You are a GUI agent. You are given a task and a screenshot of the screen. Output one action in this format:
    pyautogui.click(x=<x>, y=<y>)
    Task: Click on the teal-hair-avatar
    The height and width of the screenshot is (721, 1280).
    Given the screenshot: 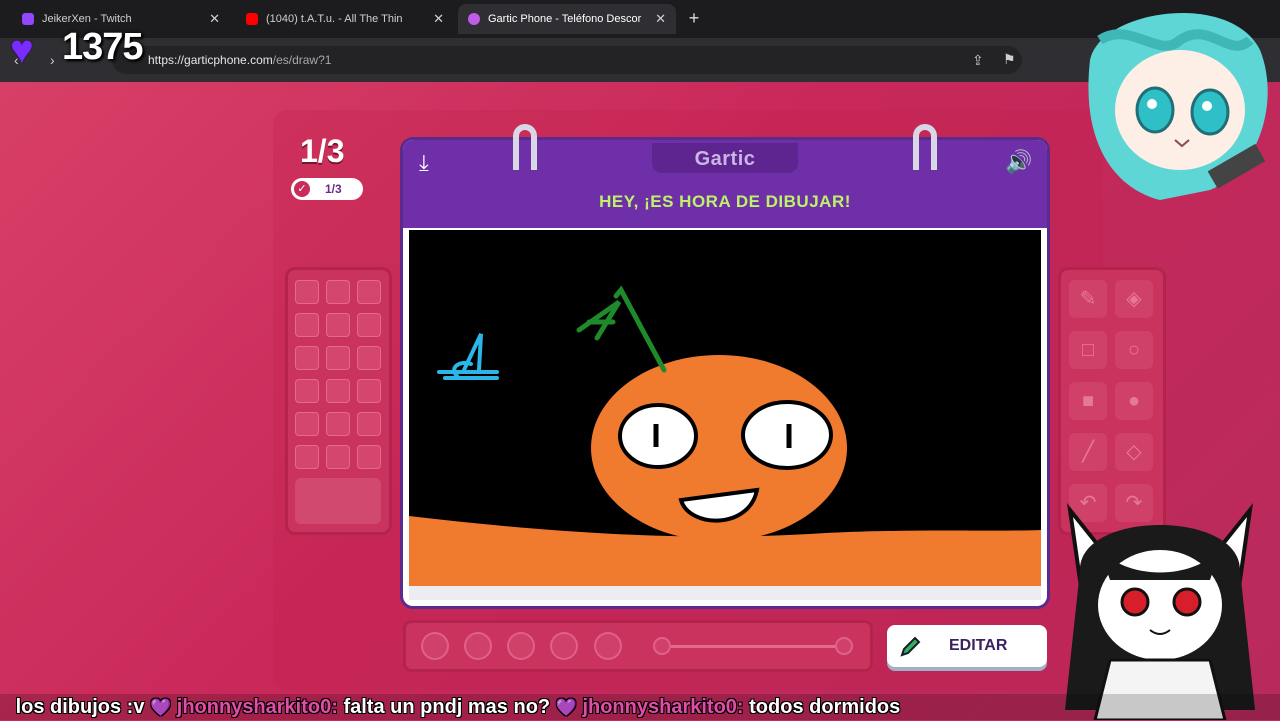 What is the action you would take?
    pyautogui.click(x=1178, y=106)
    